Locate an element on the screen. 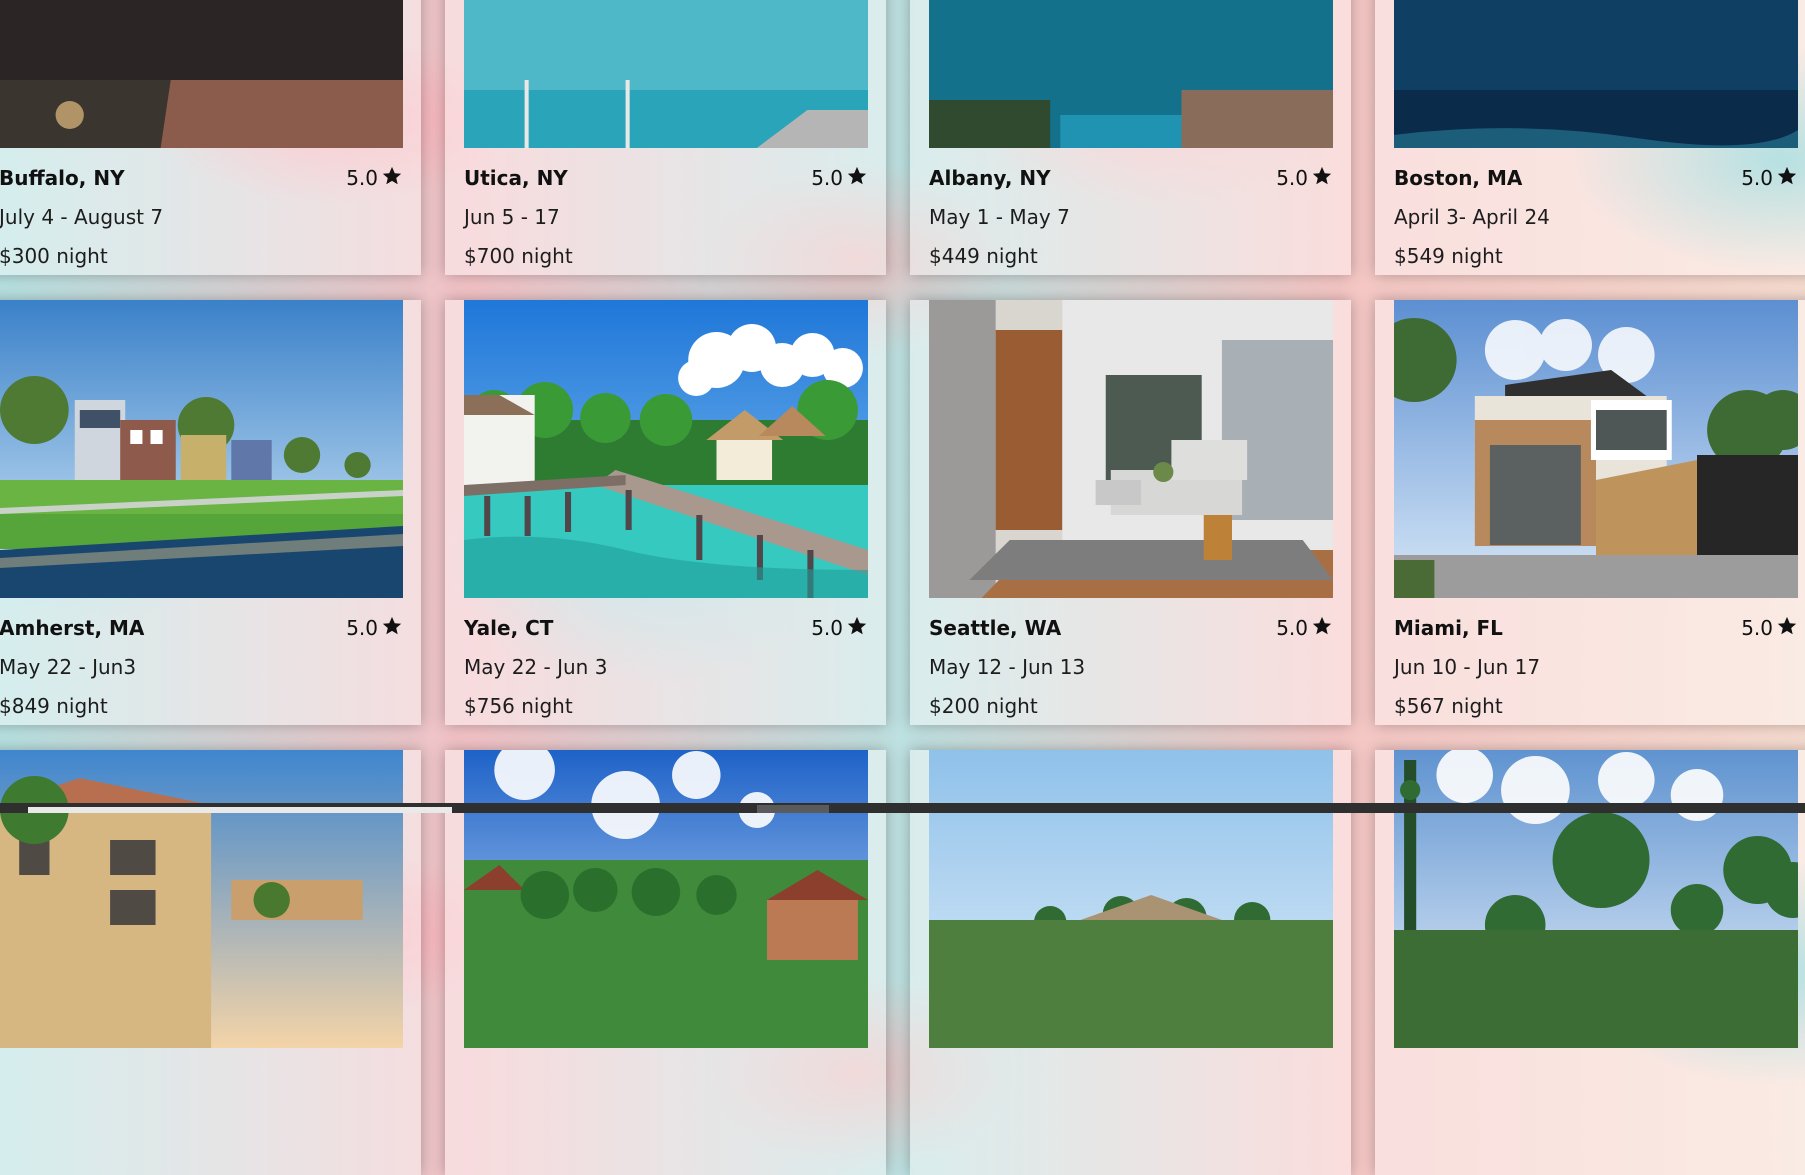  listing-price: $200 night is located at coordinates (983, 706).